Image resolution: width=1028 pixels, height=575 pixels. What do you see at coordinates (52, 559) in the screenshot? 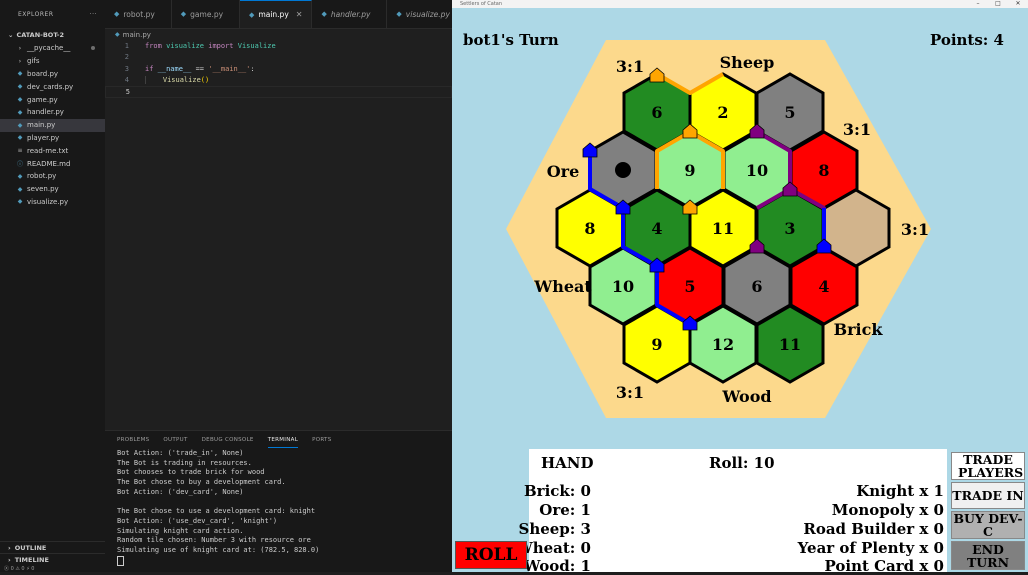
I see `timeline-section: › TIMELINE` at bounding box center [52, 559].